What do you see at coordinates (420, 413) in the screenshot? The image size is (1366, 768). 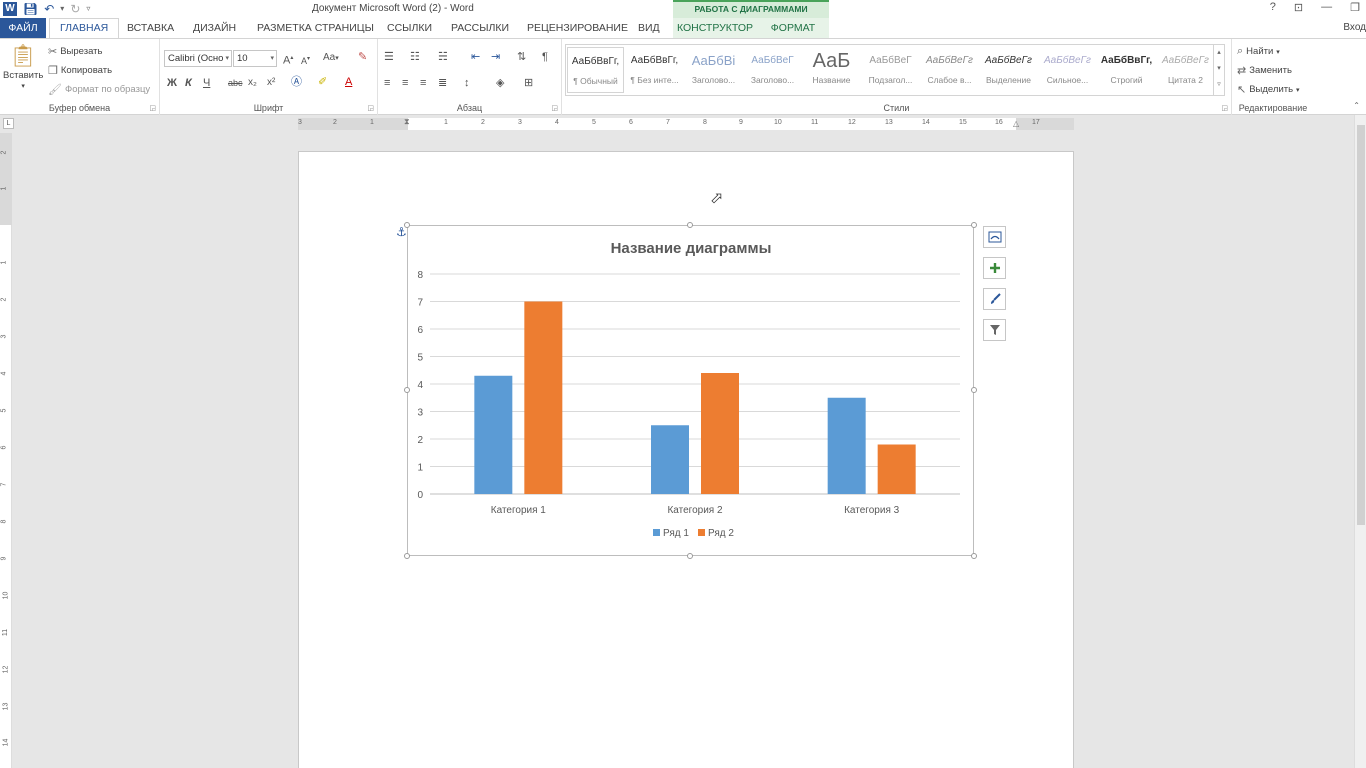 I see `y-tick-label: 3` at bounding box center [420, 413].